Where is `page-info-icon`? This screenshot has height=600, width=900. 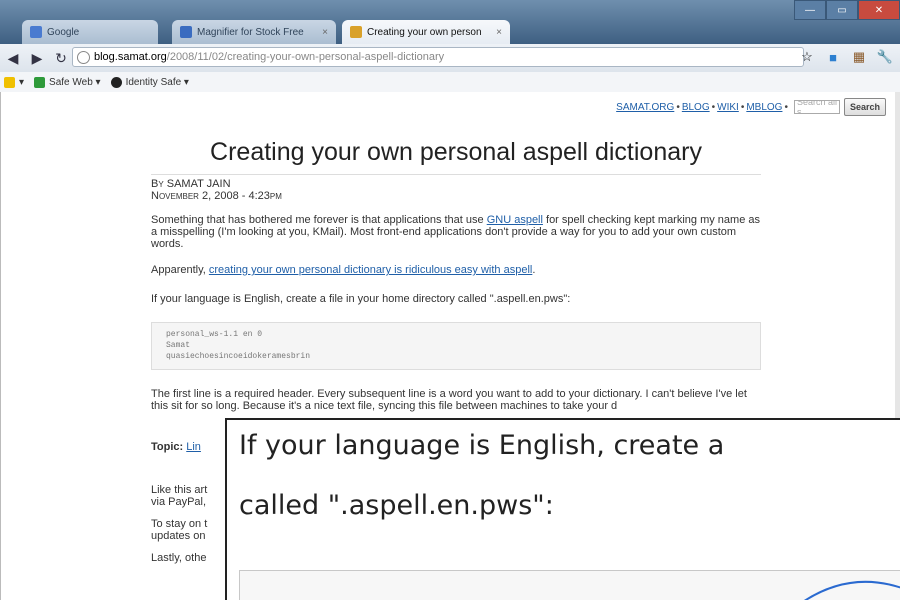
page-info-icon is located at coordinates (83, 57).